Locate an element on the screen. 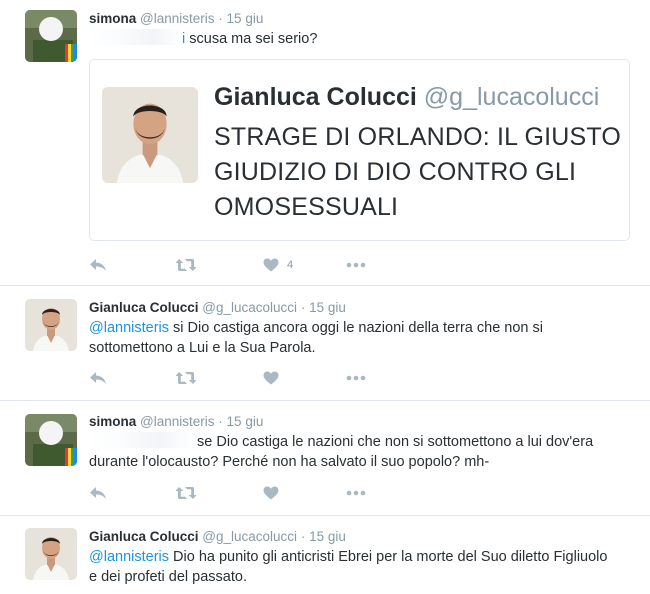 This screenshot has height=594, width=650. quoted-author-name: Gianluca Colucci is located at coordinates (315, 97).